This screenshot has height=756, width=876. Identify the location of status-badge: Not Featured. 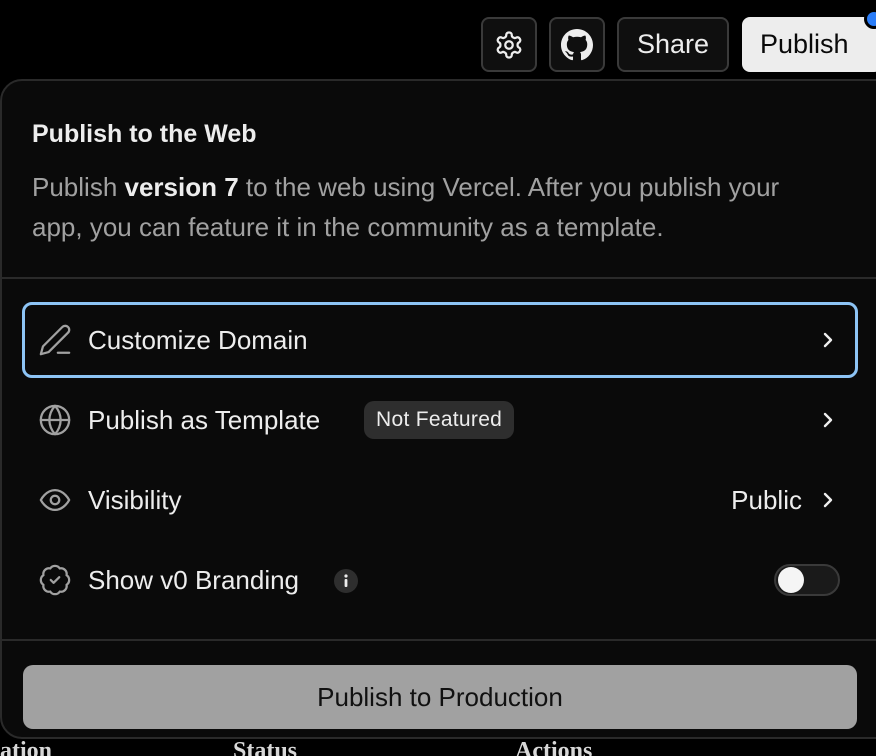
(439, 420).